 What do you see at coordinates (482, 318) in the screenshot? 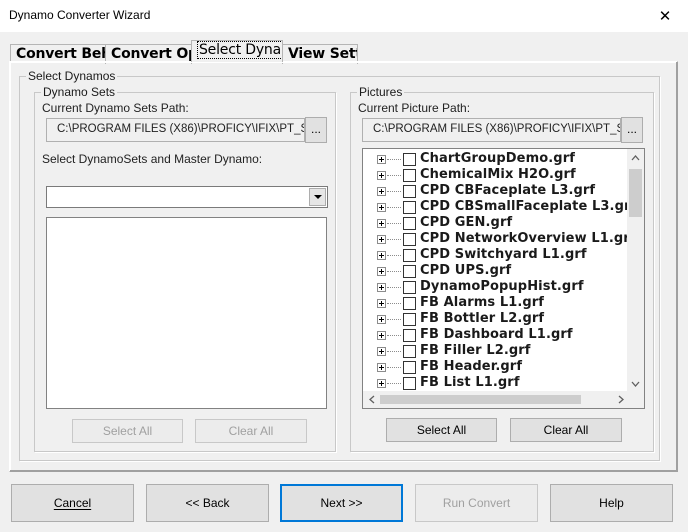
I see `tree-item-label: FB Bottler L2.grf` at bounding box center [482, 318].